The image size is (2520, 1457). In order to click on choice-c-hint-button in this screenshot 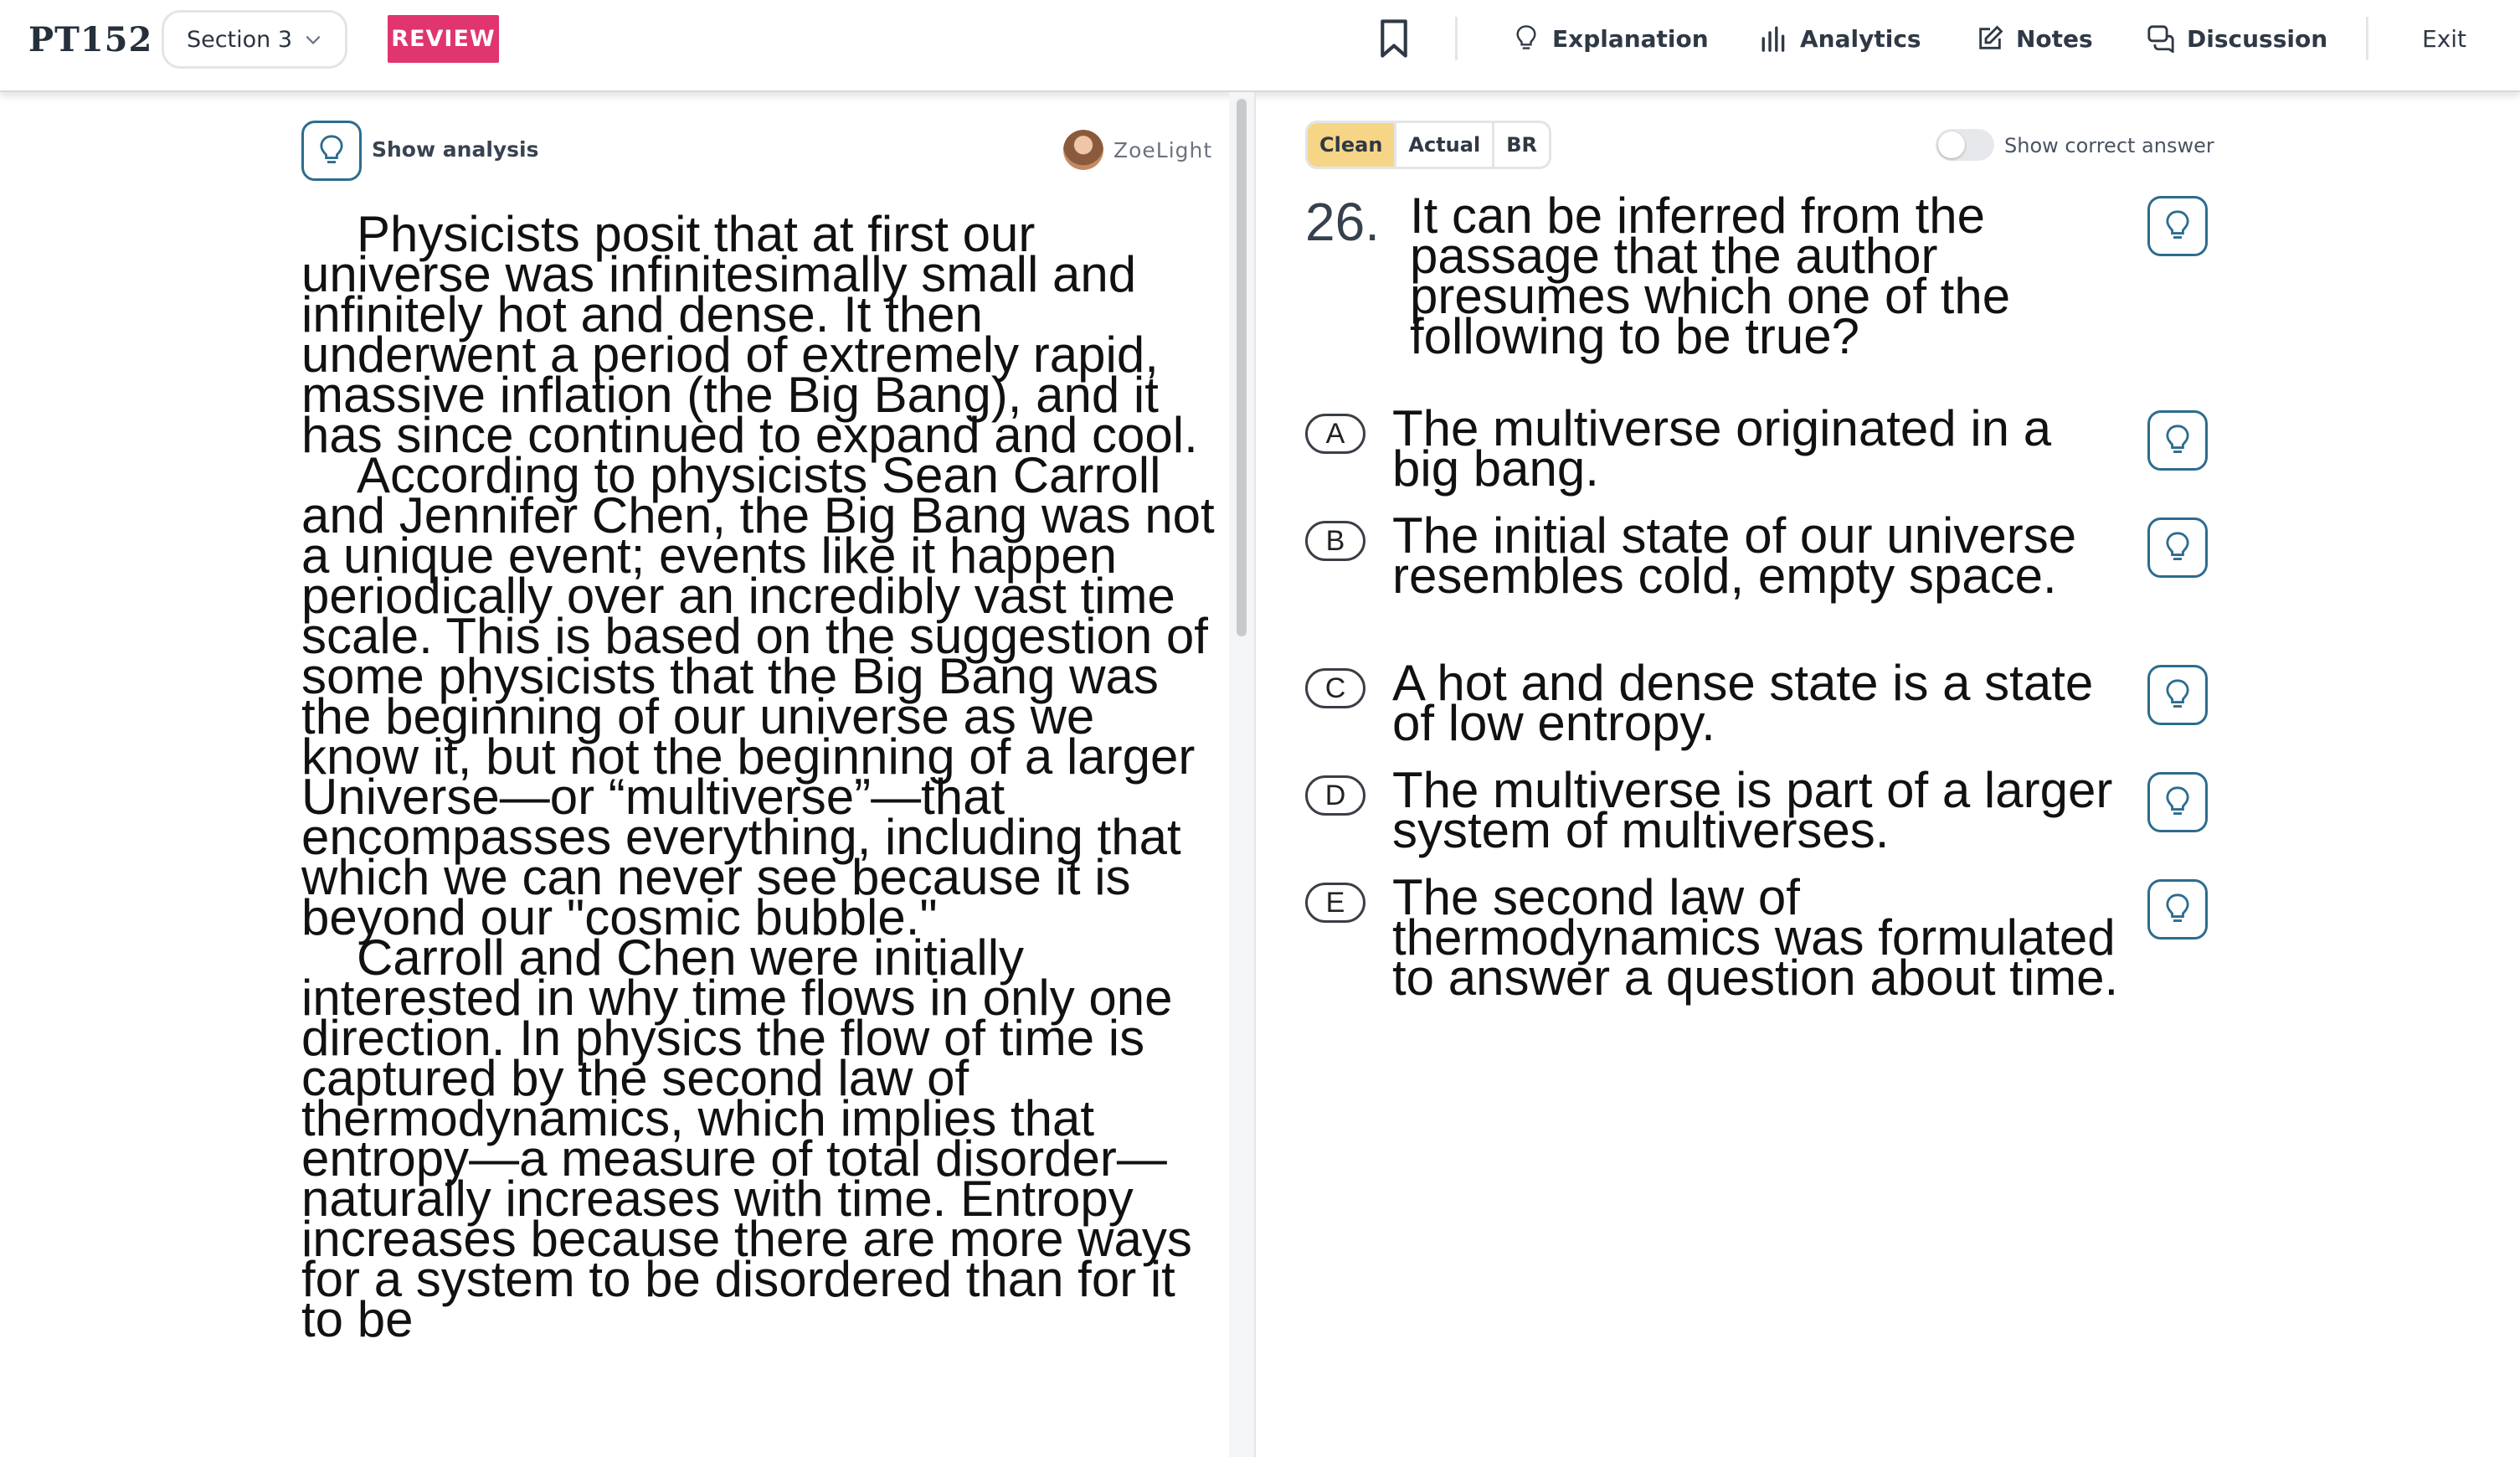, I will do `click(2177, 695)`.